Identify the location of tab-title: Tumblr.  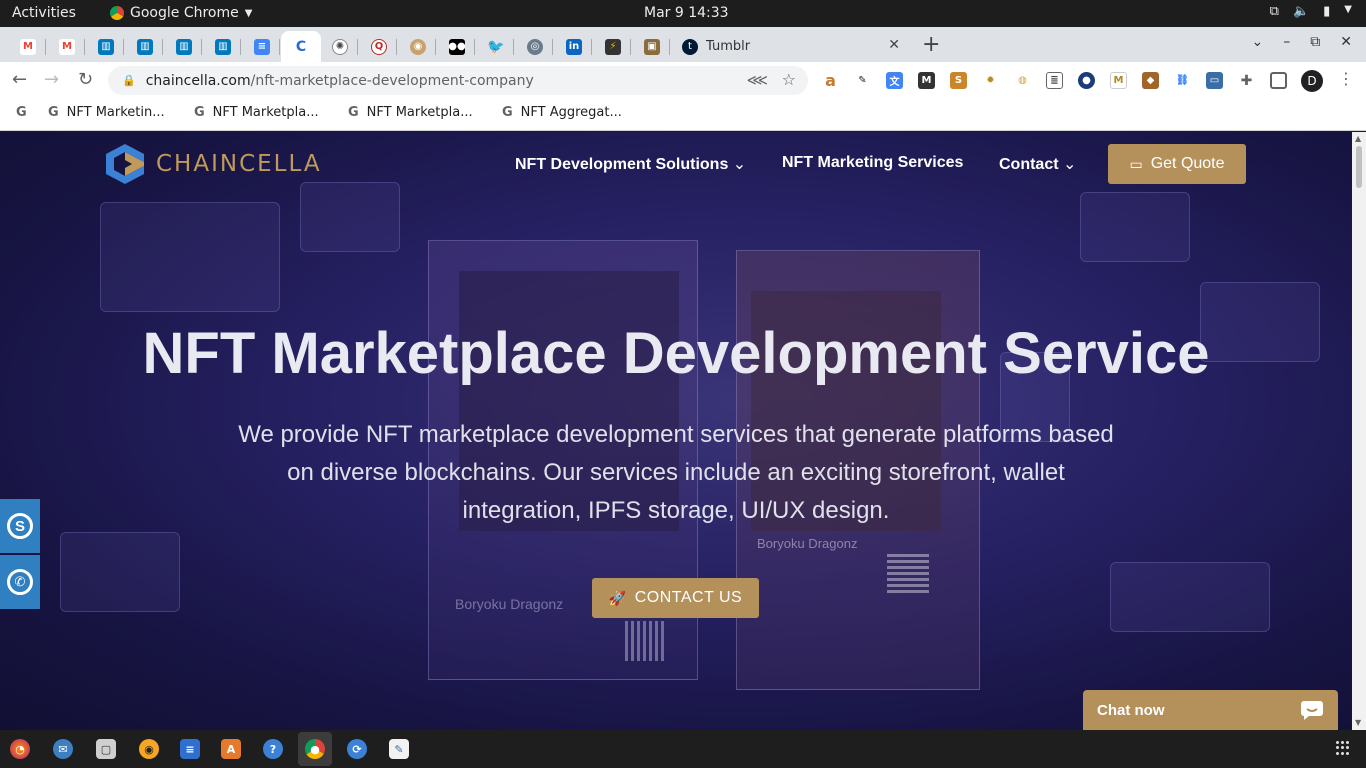
(728, 46).